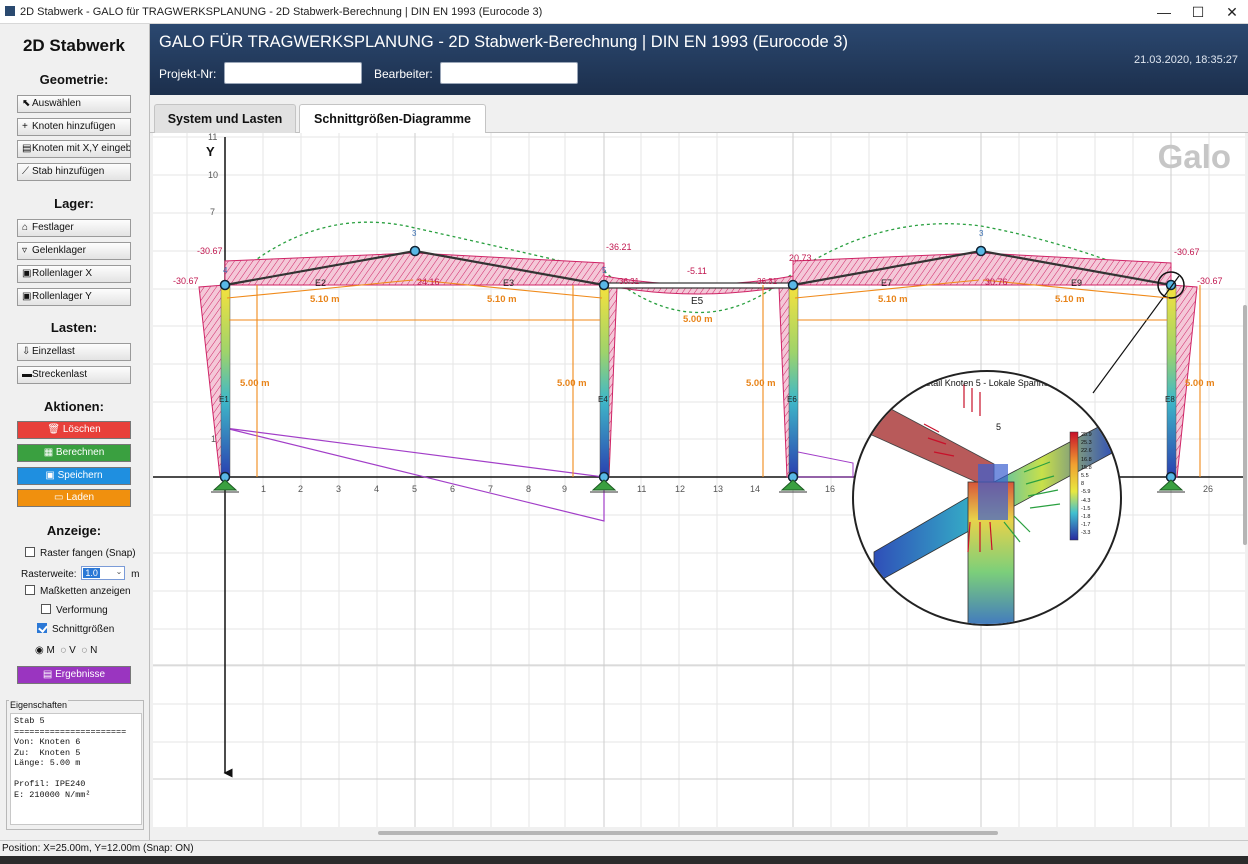 This screenshot has height=864, width=1248. What do you see at coordinates (74, 530) in the screenshot?
I see `anzeige-heading: Anzeige:` at bounding box center [74, 530].